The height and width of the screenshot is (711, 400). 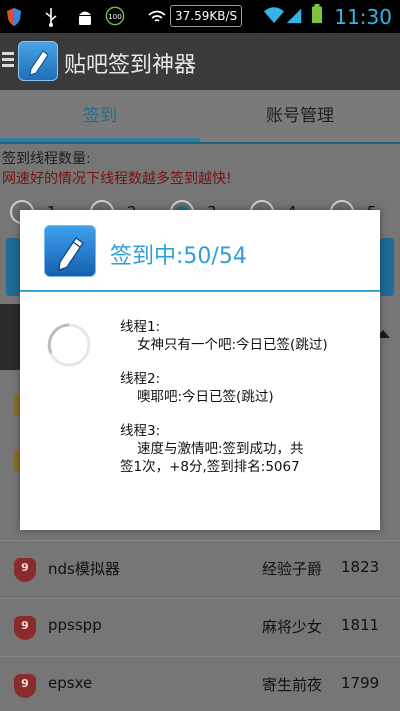 What do you see at coordinates (292, 685) in the screenshot?
I see `level-title: 寄生前夜` at bounding box center [292, 685].